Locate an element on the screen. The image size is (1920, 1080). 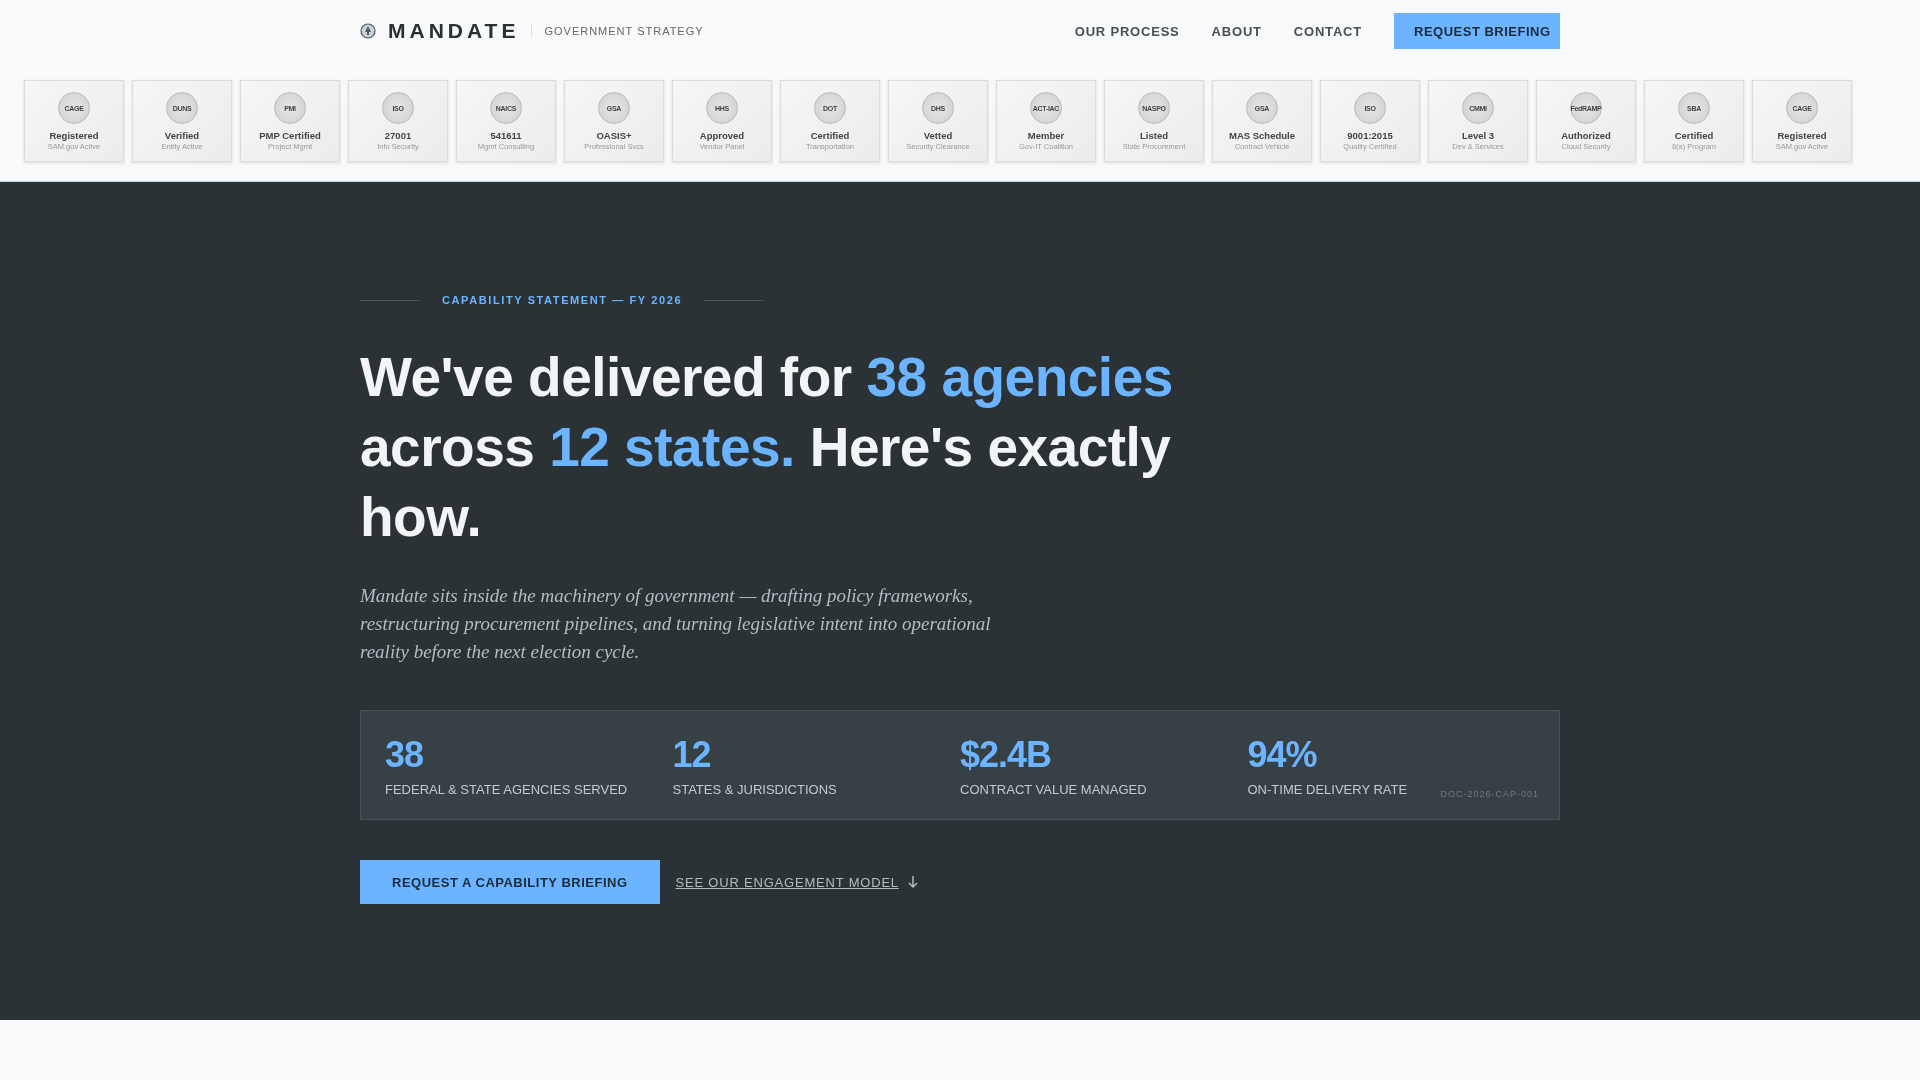
hero-description: Mandate sits inside the machinery of government — drafting policy frameworks, restructuring procurement pipelines, and turning legislative intent into operational reality before the next election cycle. is located at coordinates (676, 624).